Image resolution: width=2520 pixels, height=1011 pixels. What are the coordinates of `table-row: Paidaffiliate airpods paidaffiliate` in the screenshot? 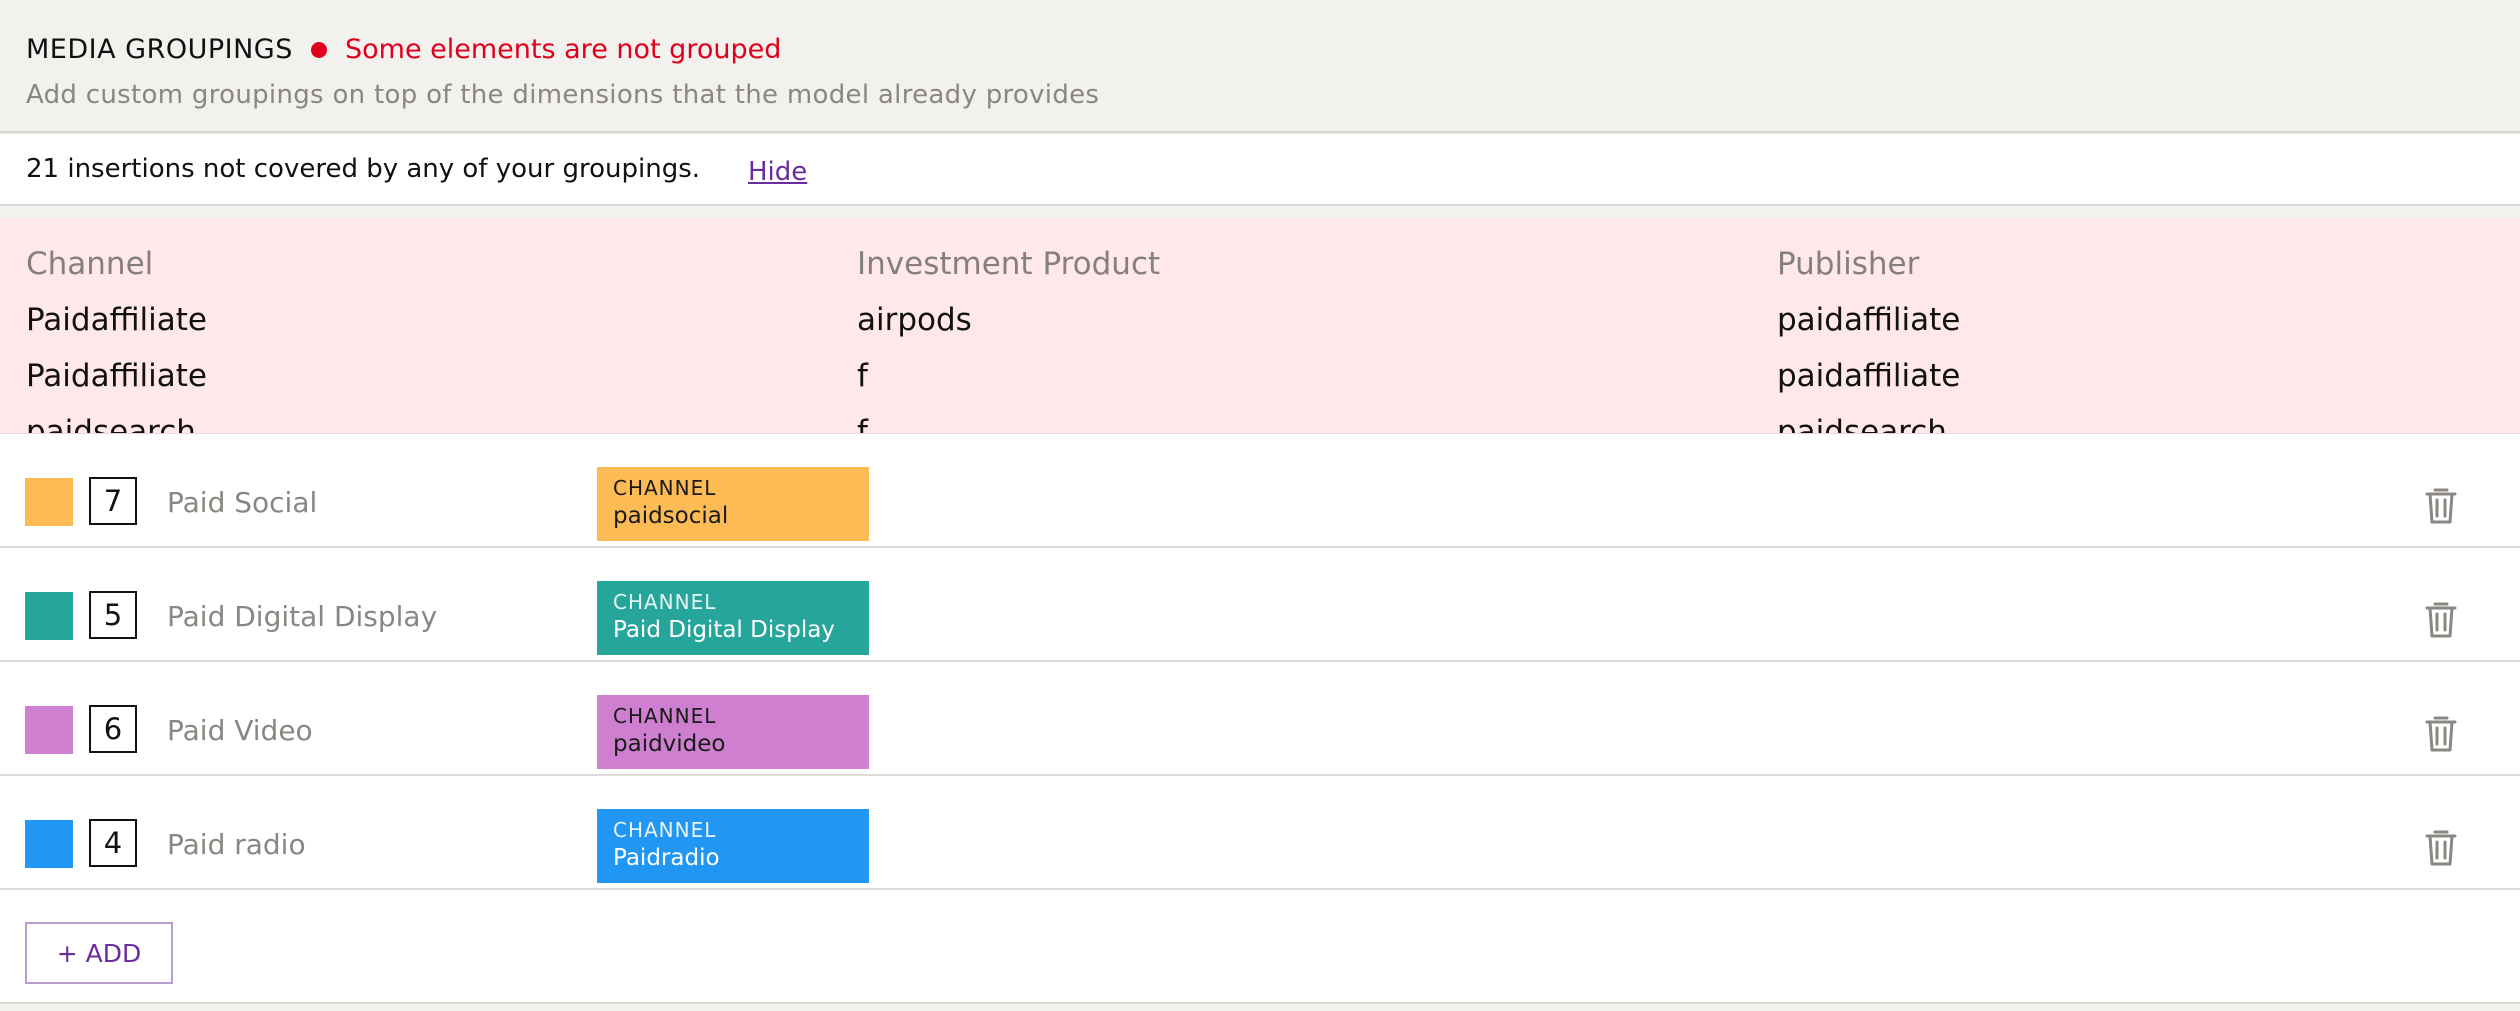 It's located at (1260, 330).